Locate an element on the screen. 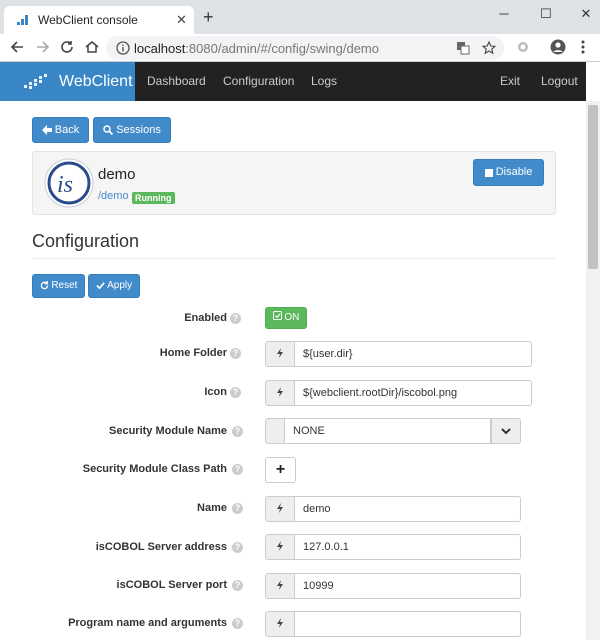 Image resolution: width=600 pixels, height=640 pixels. app-info-panel: is demo /demo Running Disable is located at coordinates (294, 183).